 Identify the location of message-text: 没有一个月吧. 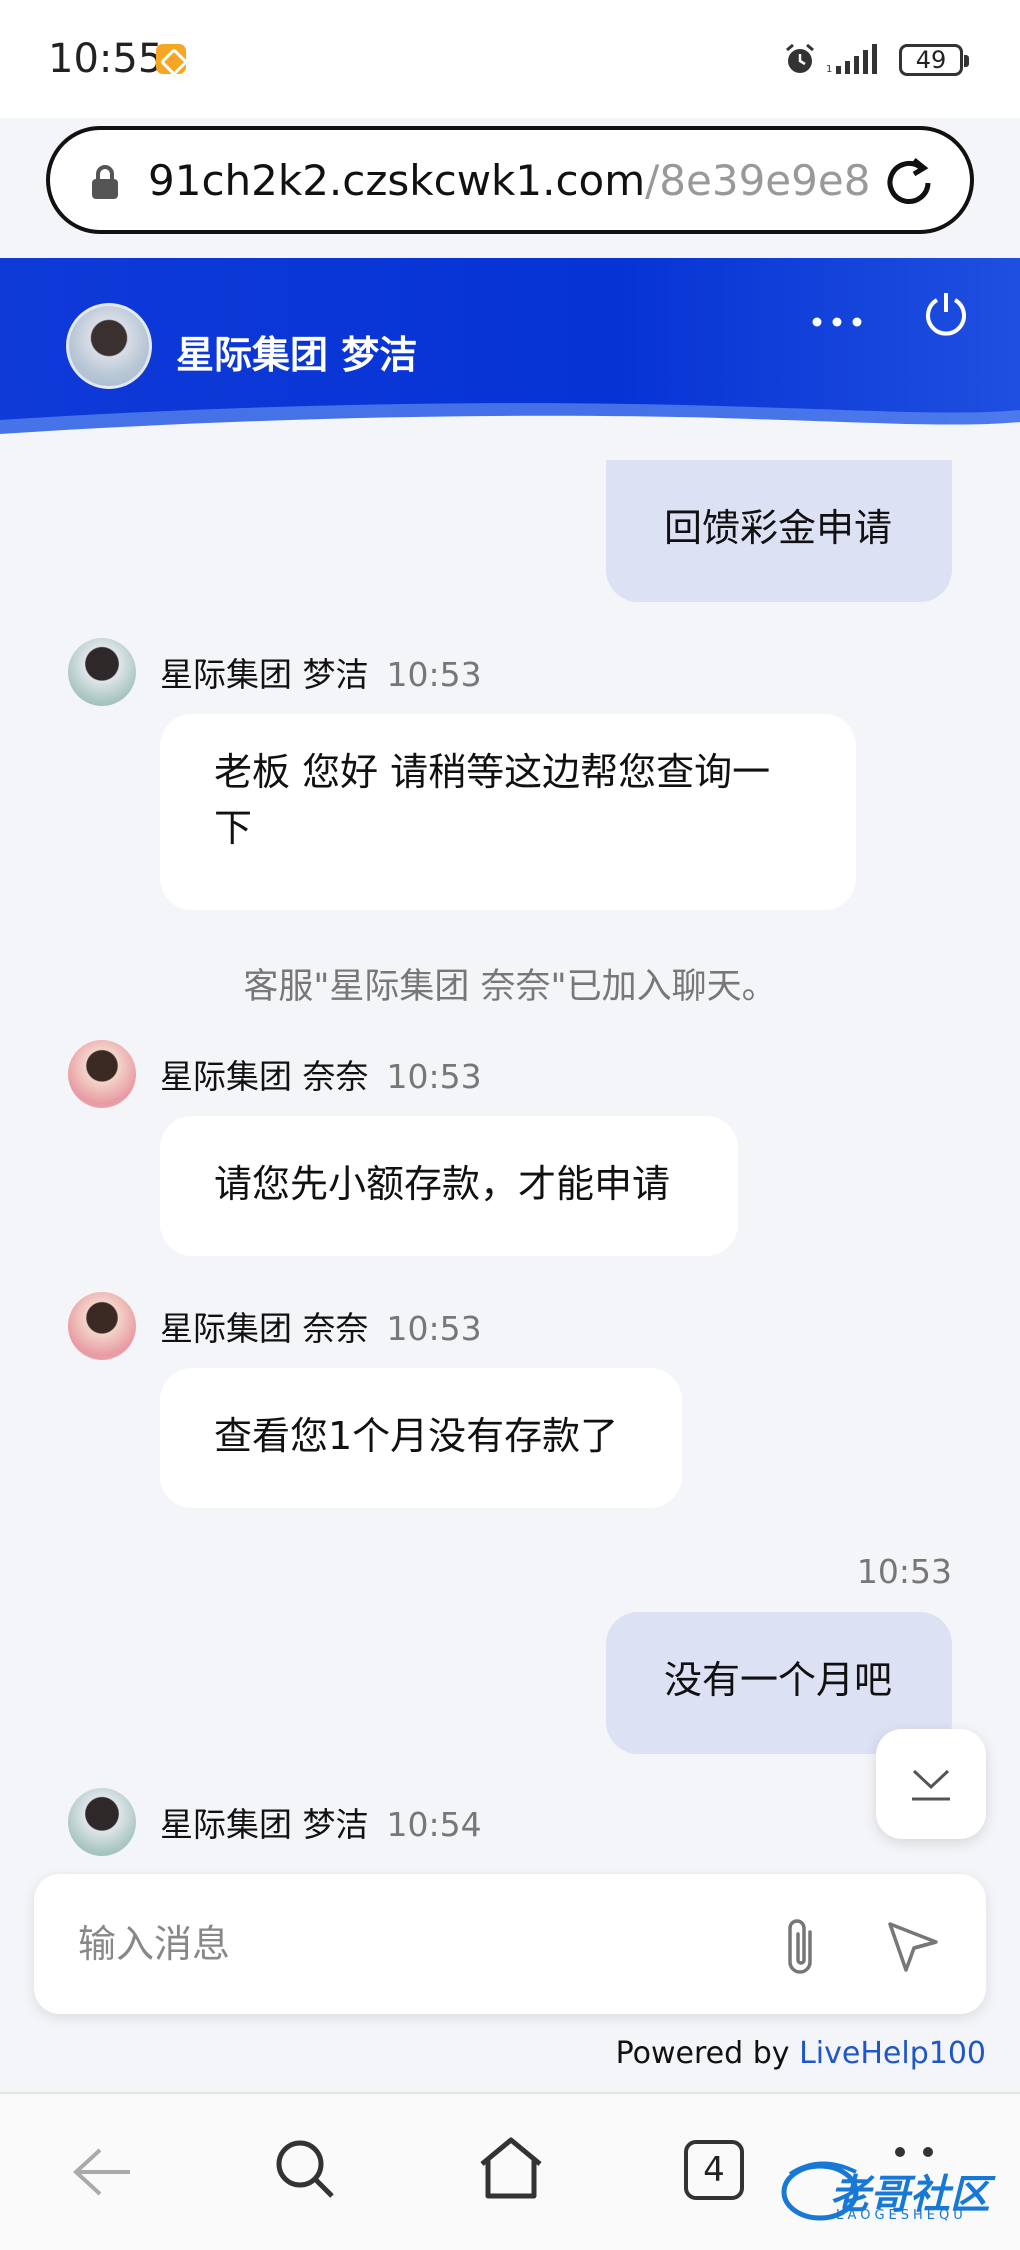
(778, 1680).